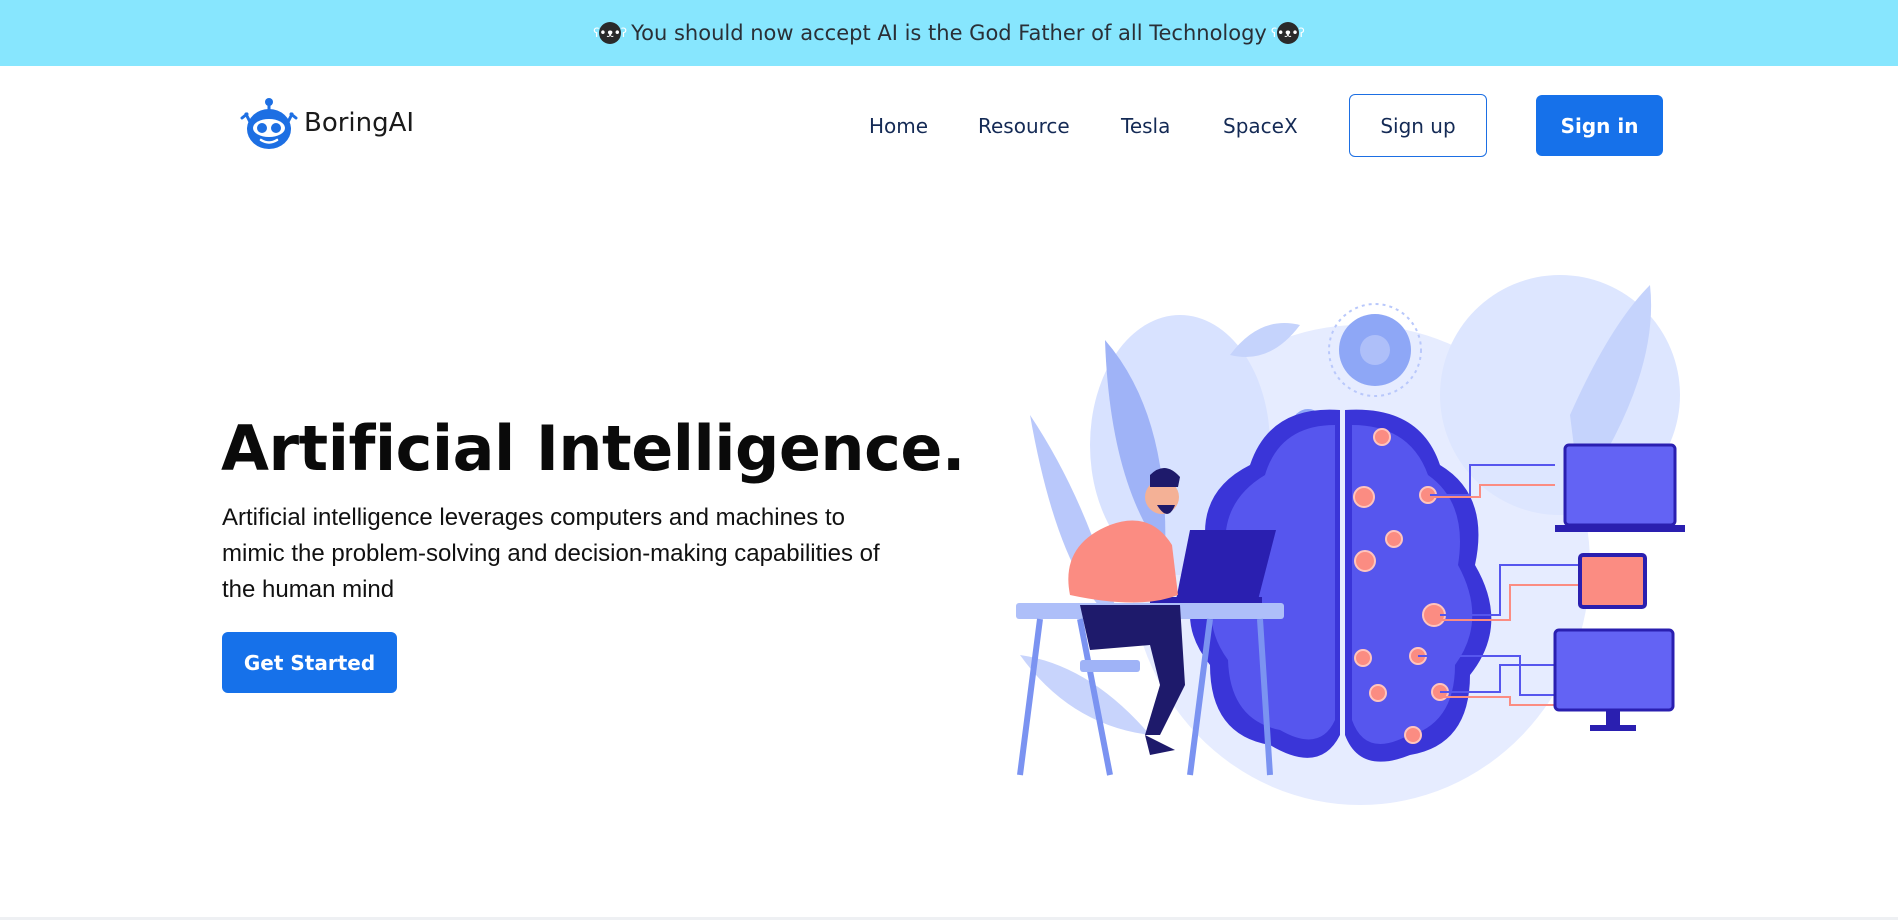  I want to click on site-logo: BoringAI, so click(326, 123).